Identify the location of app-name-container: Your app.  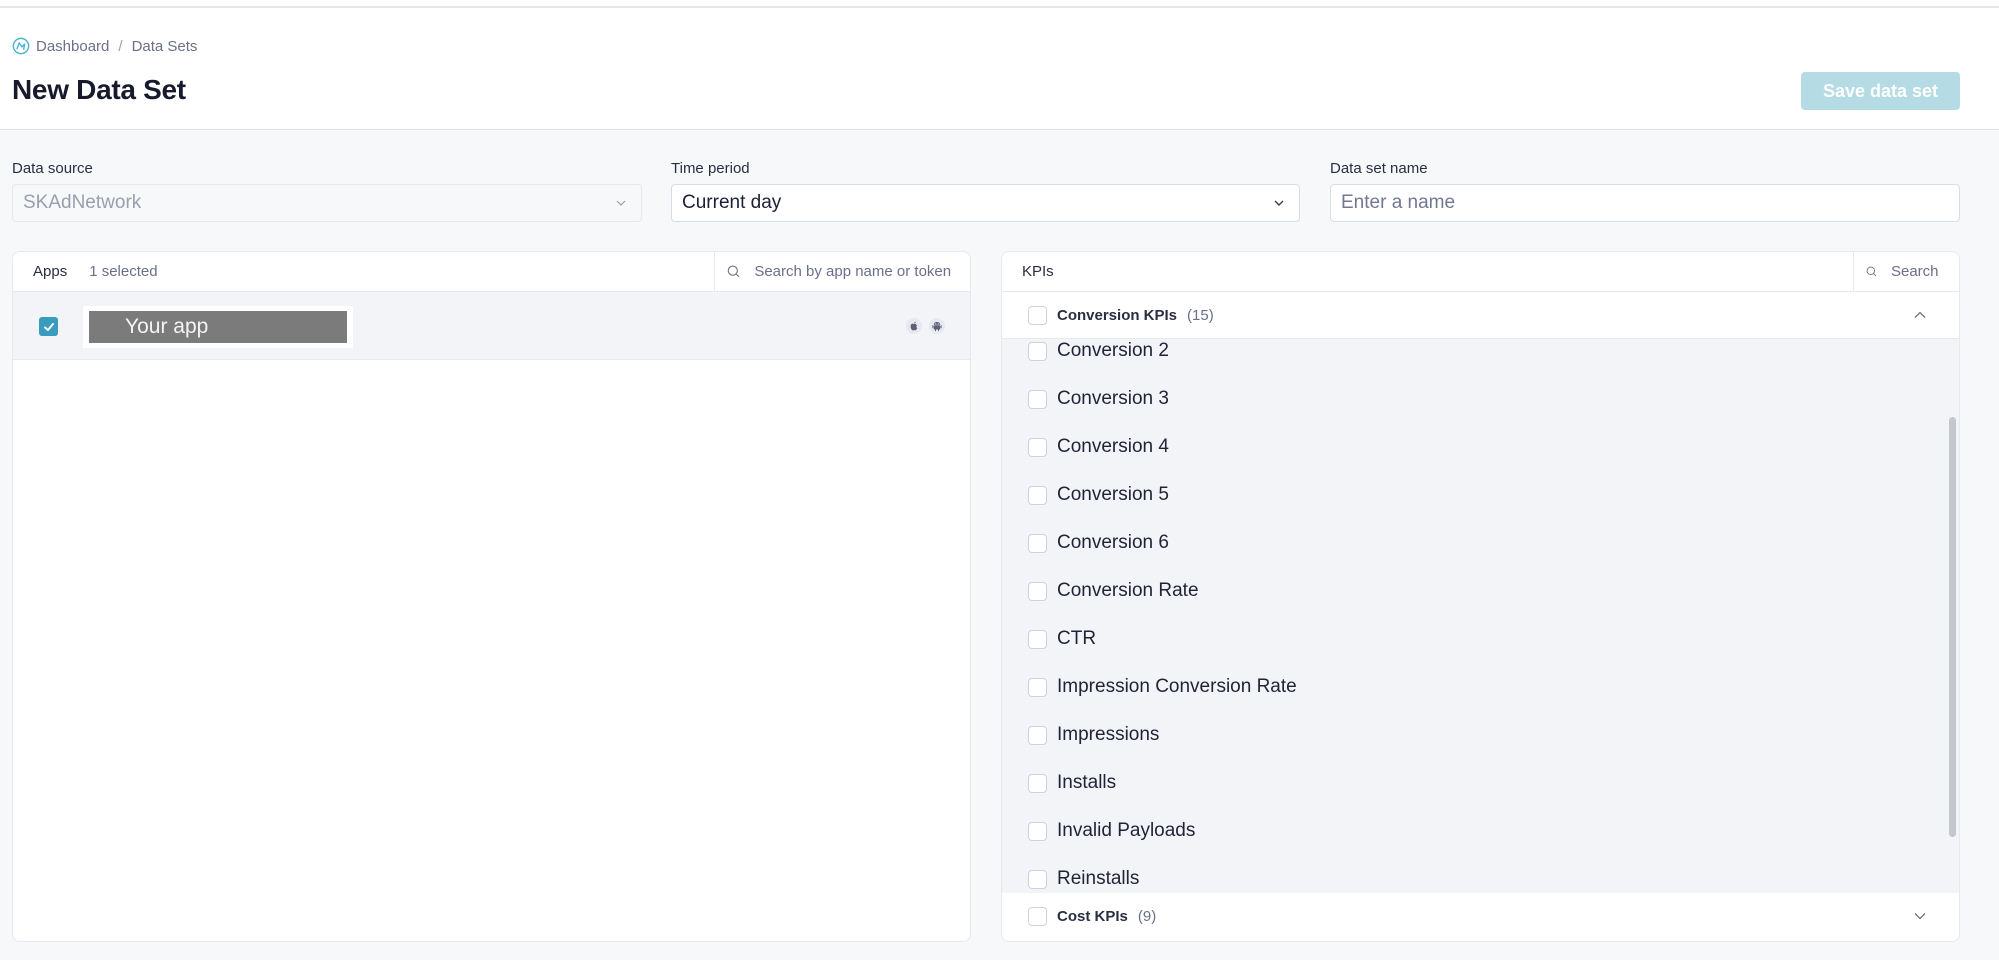
(218, 327).